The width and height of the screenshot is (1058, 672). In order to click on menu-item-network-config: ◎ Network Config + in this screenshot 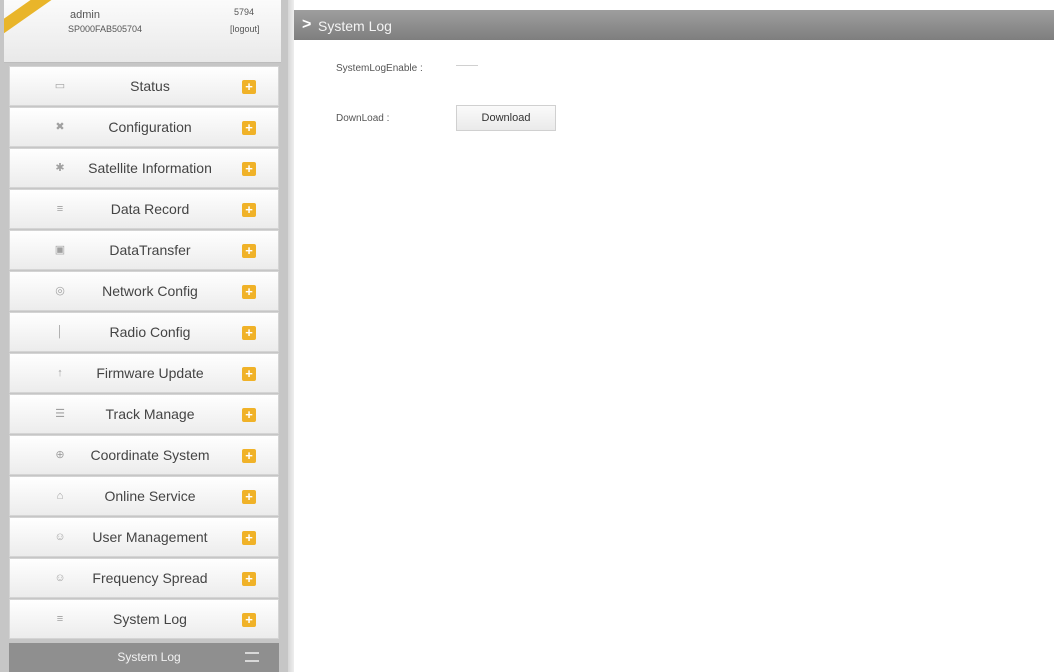, I will do `click(144, 291)`.